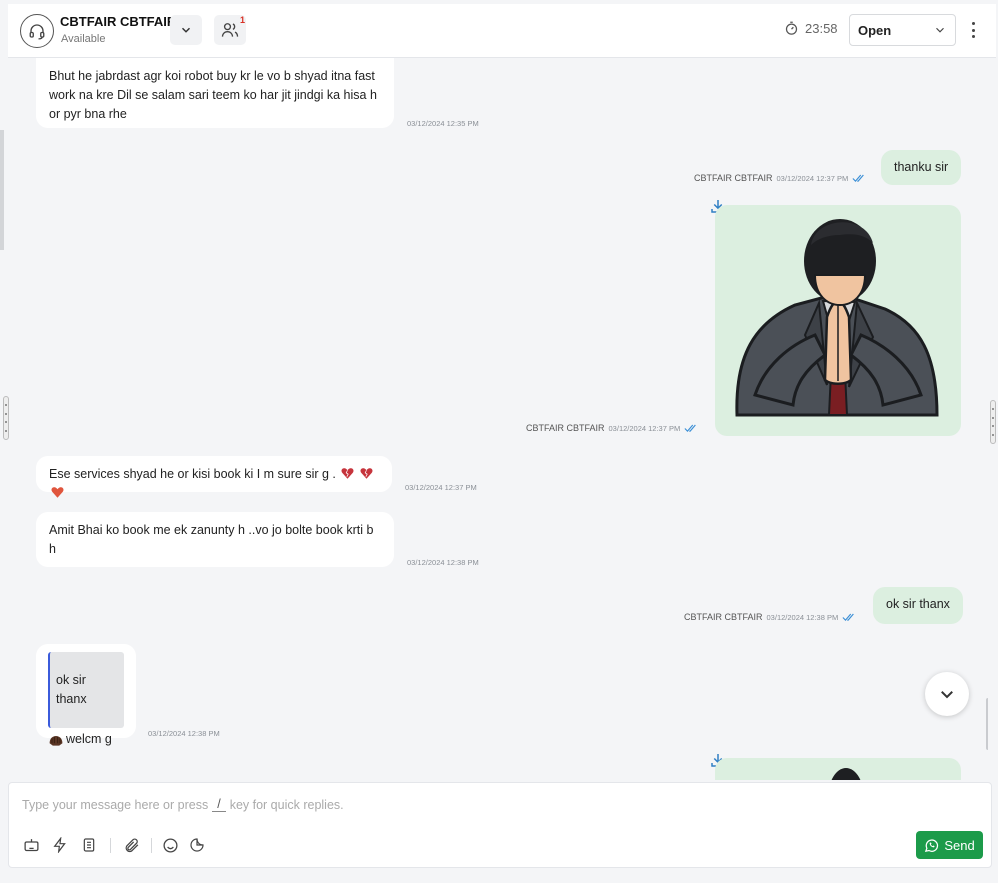 The width and height of the screenshot is (998, 883). I want to click on message-meta: CBTFAIR CBTFAIR 03/12/2024 12:38 PM, so click(770, 617).